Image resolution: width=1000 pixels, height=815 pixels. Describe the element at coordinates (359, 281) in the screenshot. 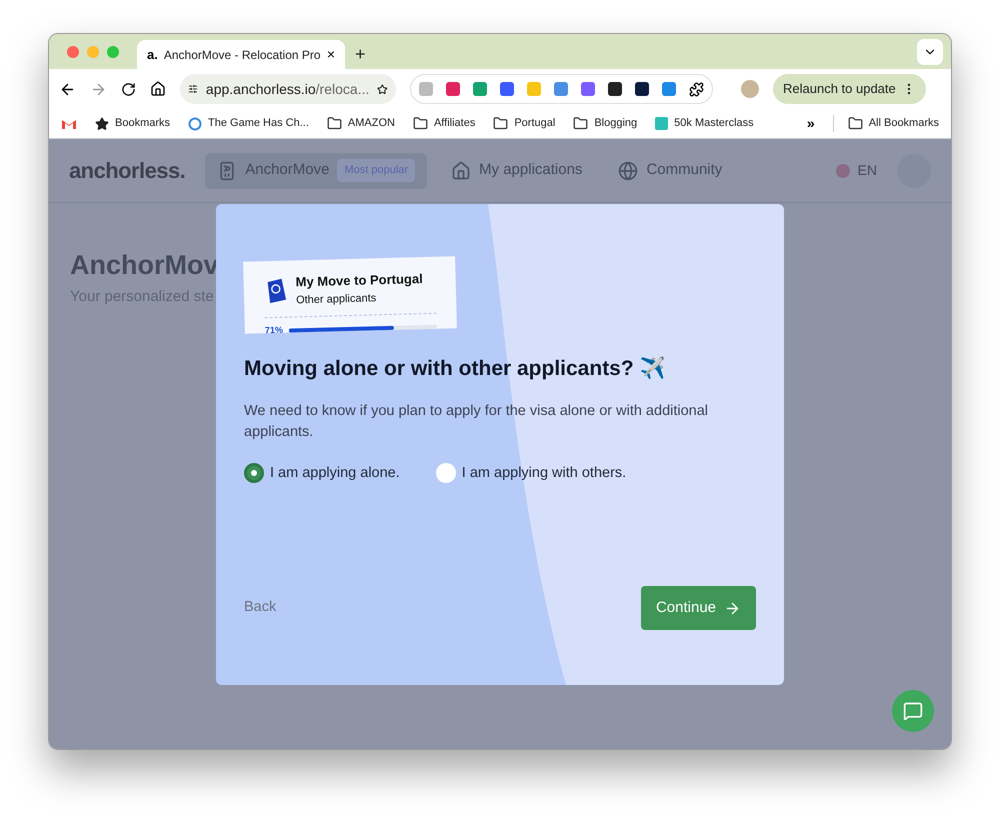

I see `ticket-title: My Move to Portugal` at that location.